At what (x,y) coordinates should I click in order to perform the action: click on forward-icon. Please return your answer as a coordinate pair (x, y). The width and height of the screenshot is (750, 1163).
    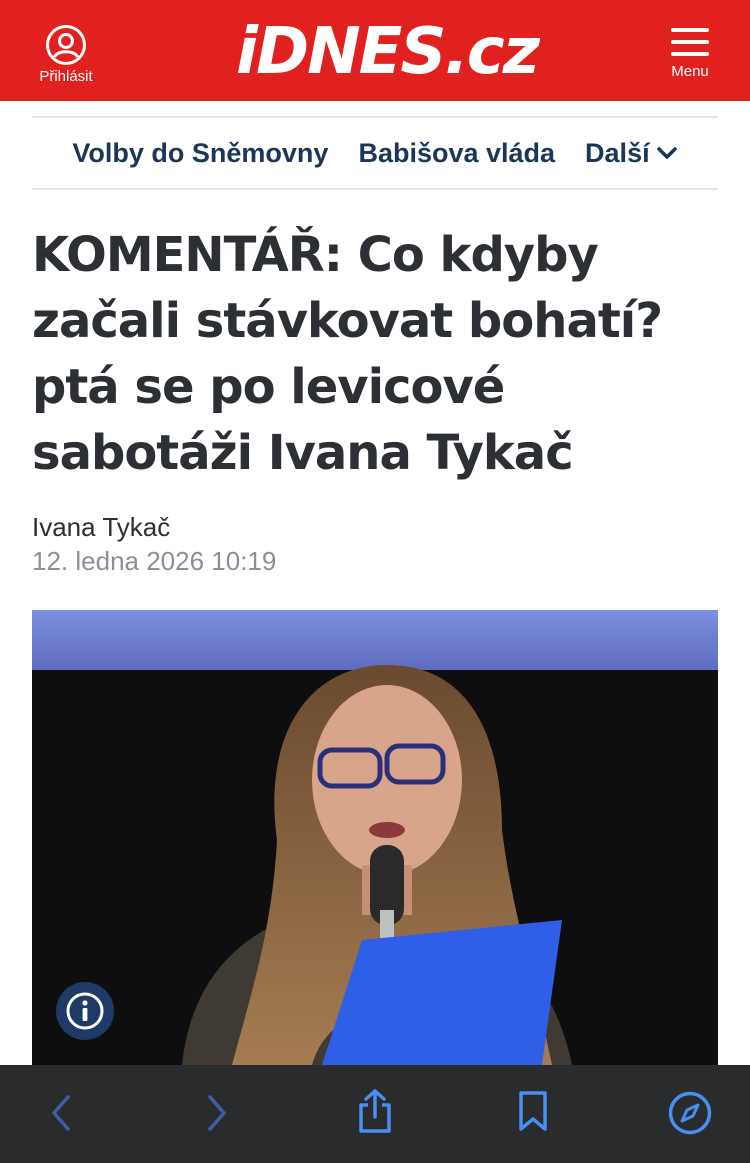
    Looking at the image, I should click on (217, 1113).